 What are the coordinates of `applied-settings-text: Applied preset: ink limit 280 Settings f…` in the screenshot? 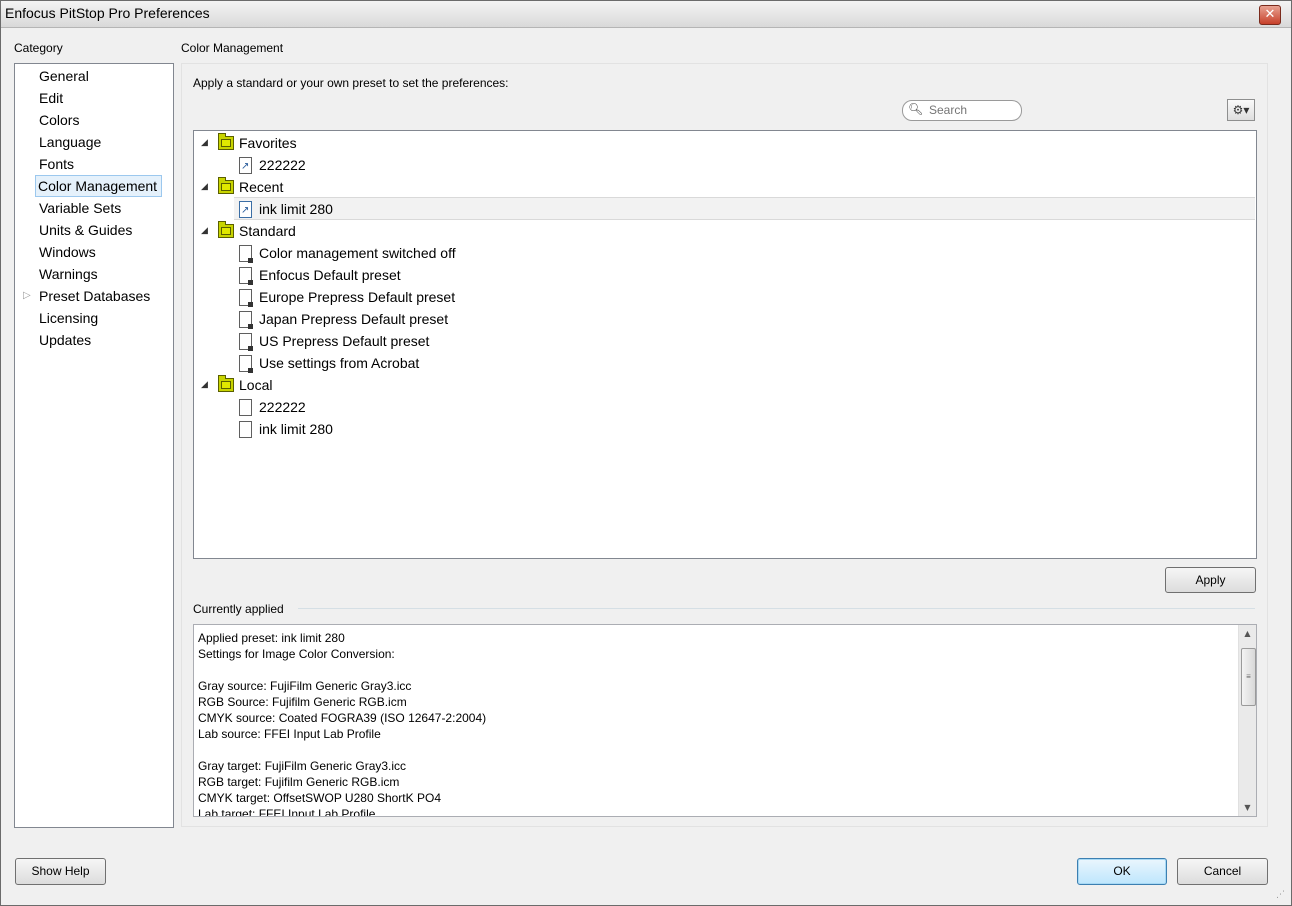 It's located at (342, 723).